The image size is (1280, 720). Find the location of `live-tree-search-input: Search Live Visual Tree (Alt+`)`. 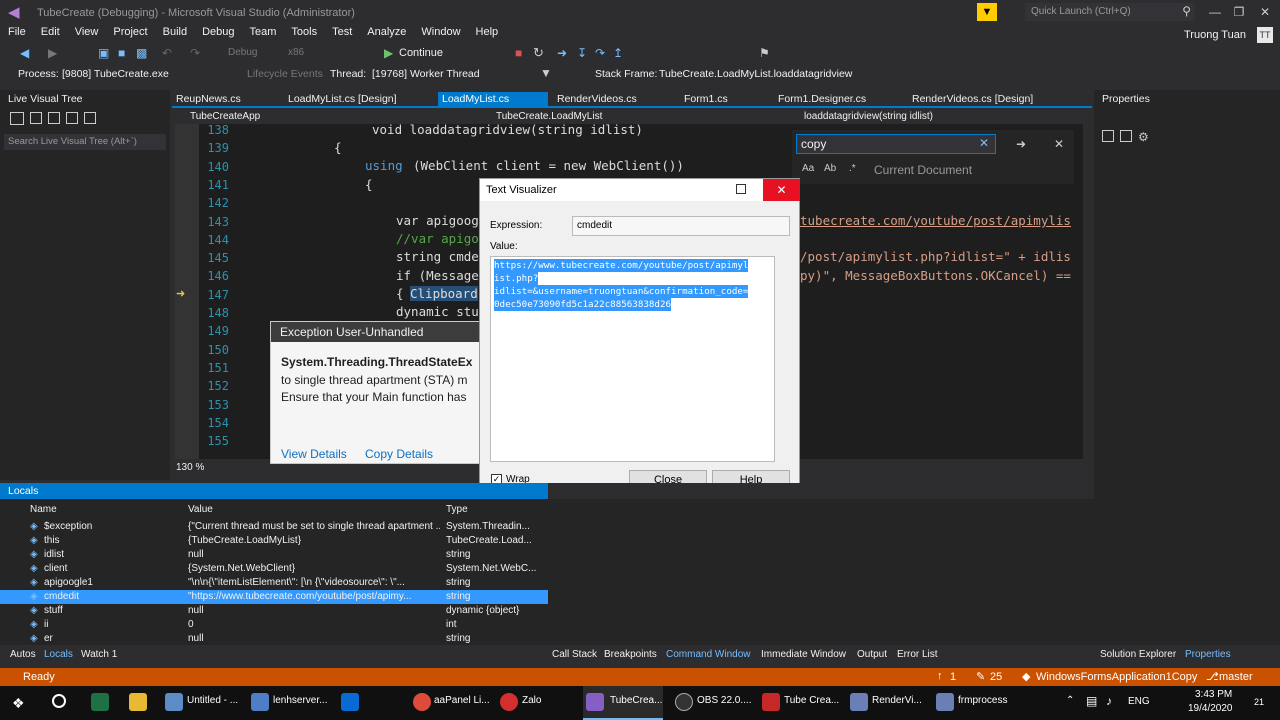

live-tree-search-input: Search Live Visual Tree (Alt+`) is located at coordinates (85, 142).